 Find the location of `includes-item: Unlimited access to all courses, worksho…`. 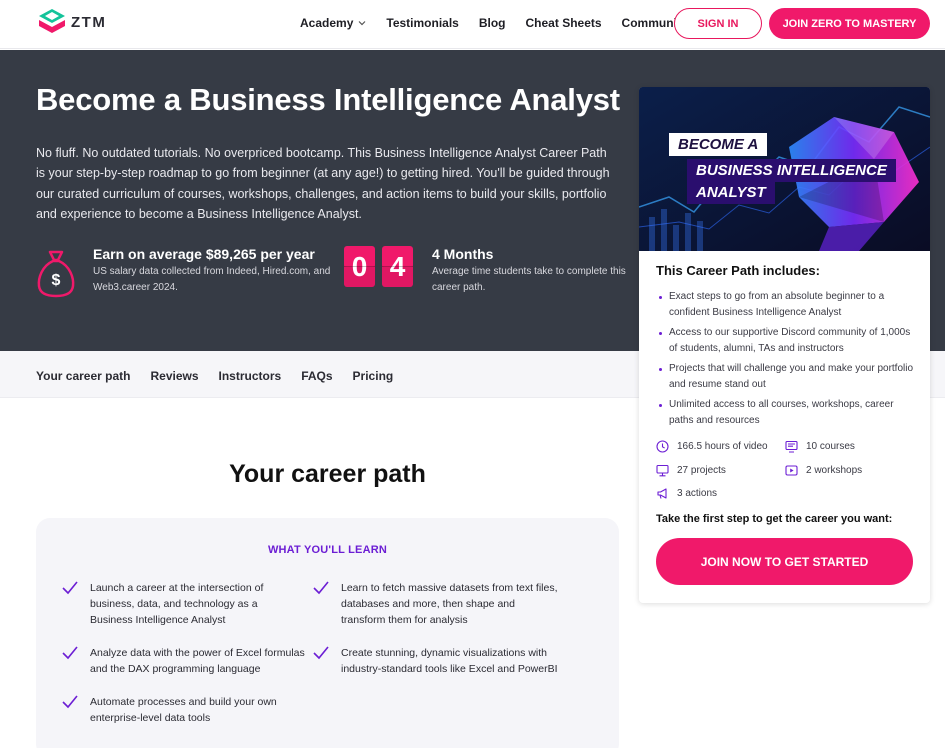

includes-item: Unlimited access to all courses, worksho… is located at coordinates (786, 413).